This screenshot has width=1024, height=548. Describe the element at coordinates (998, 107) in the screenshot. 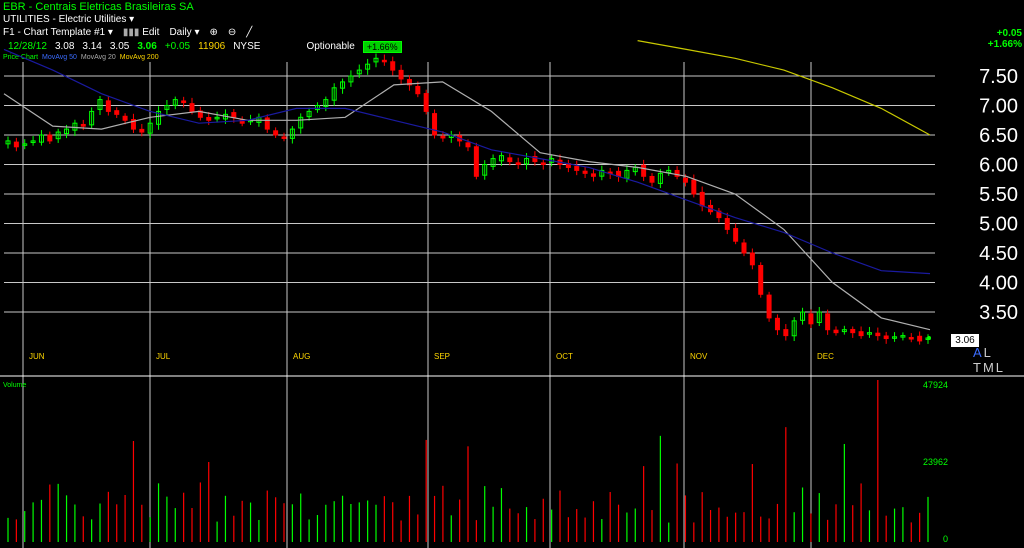

I see `price-tick-label: 7.00` at that location.